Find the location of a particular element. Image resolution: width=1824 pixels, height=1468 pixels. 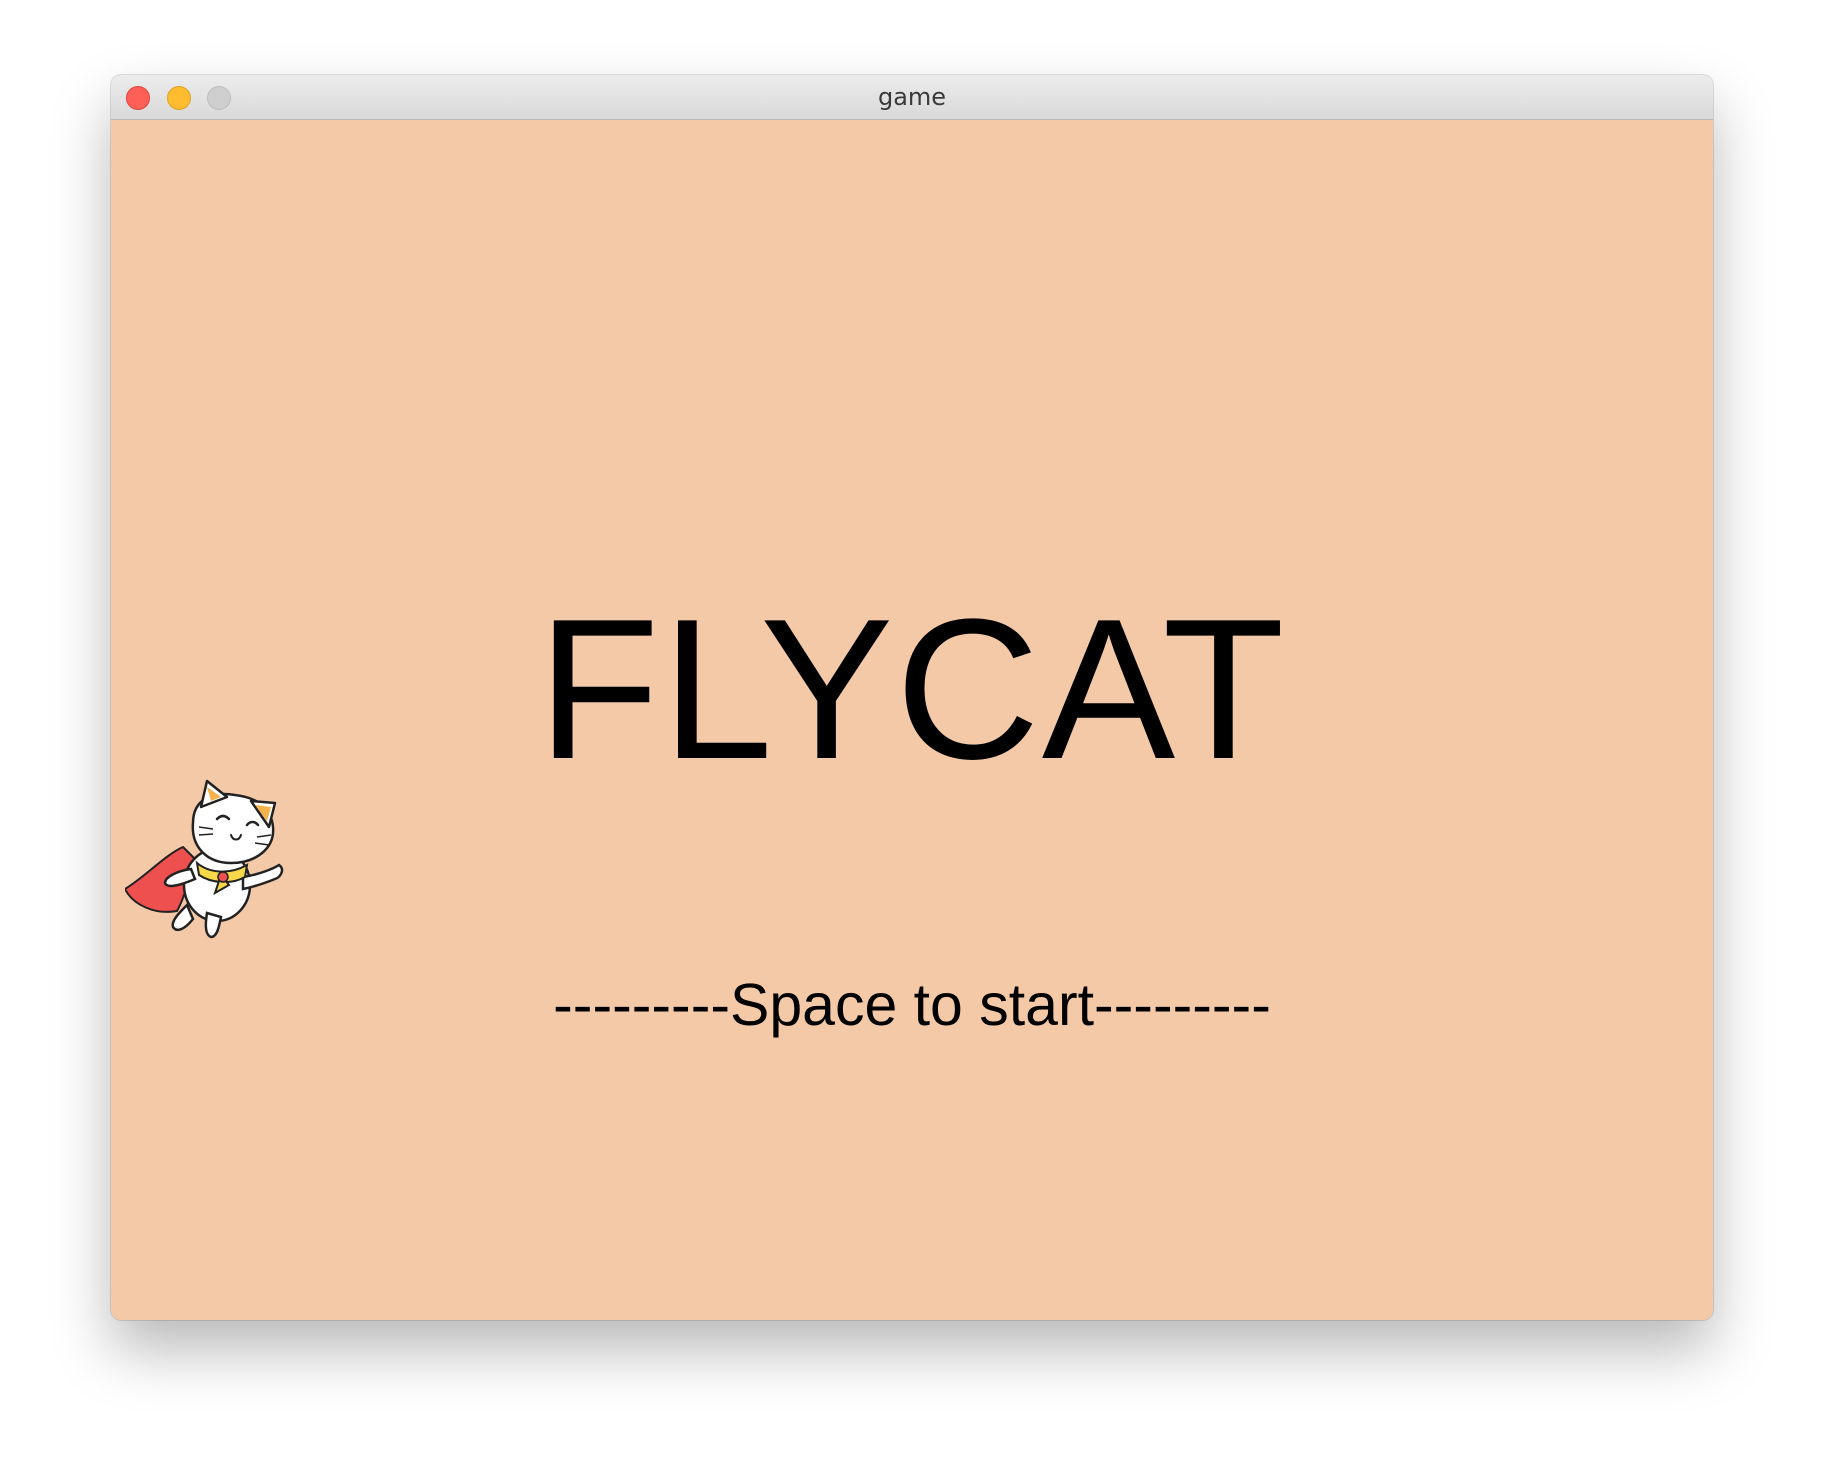

title-bar: game is located at coordinates (912, 97).